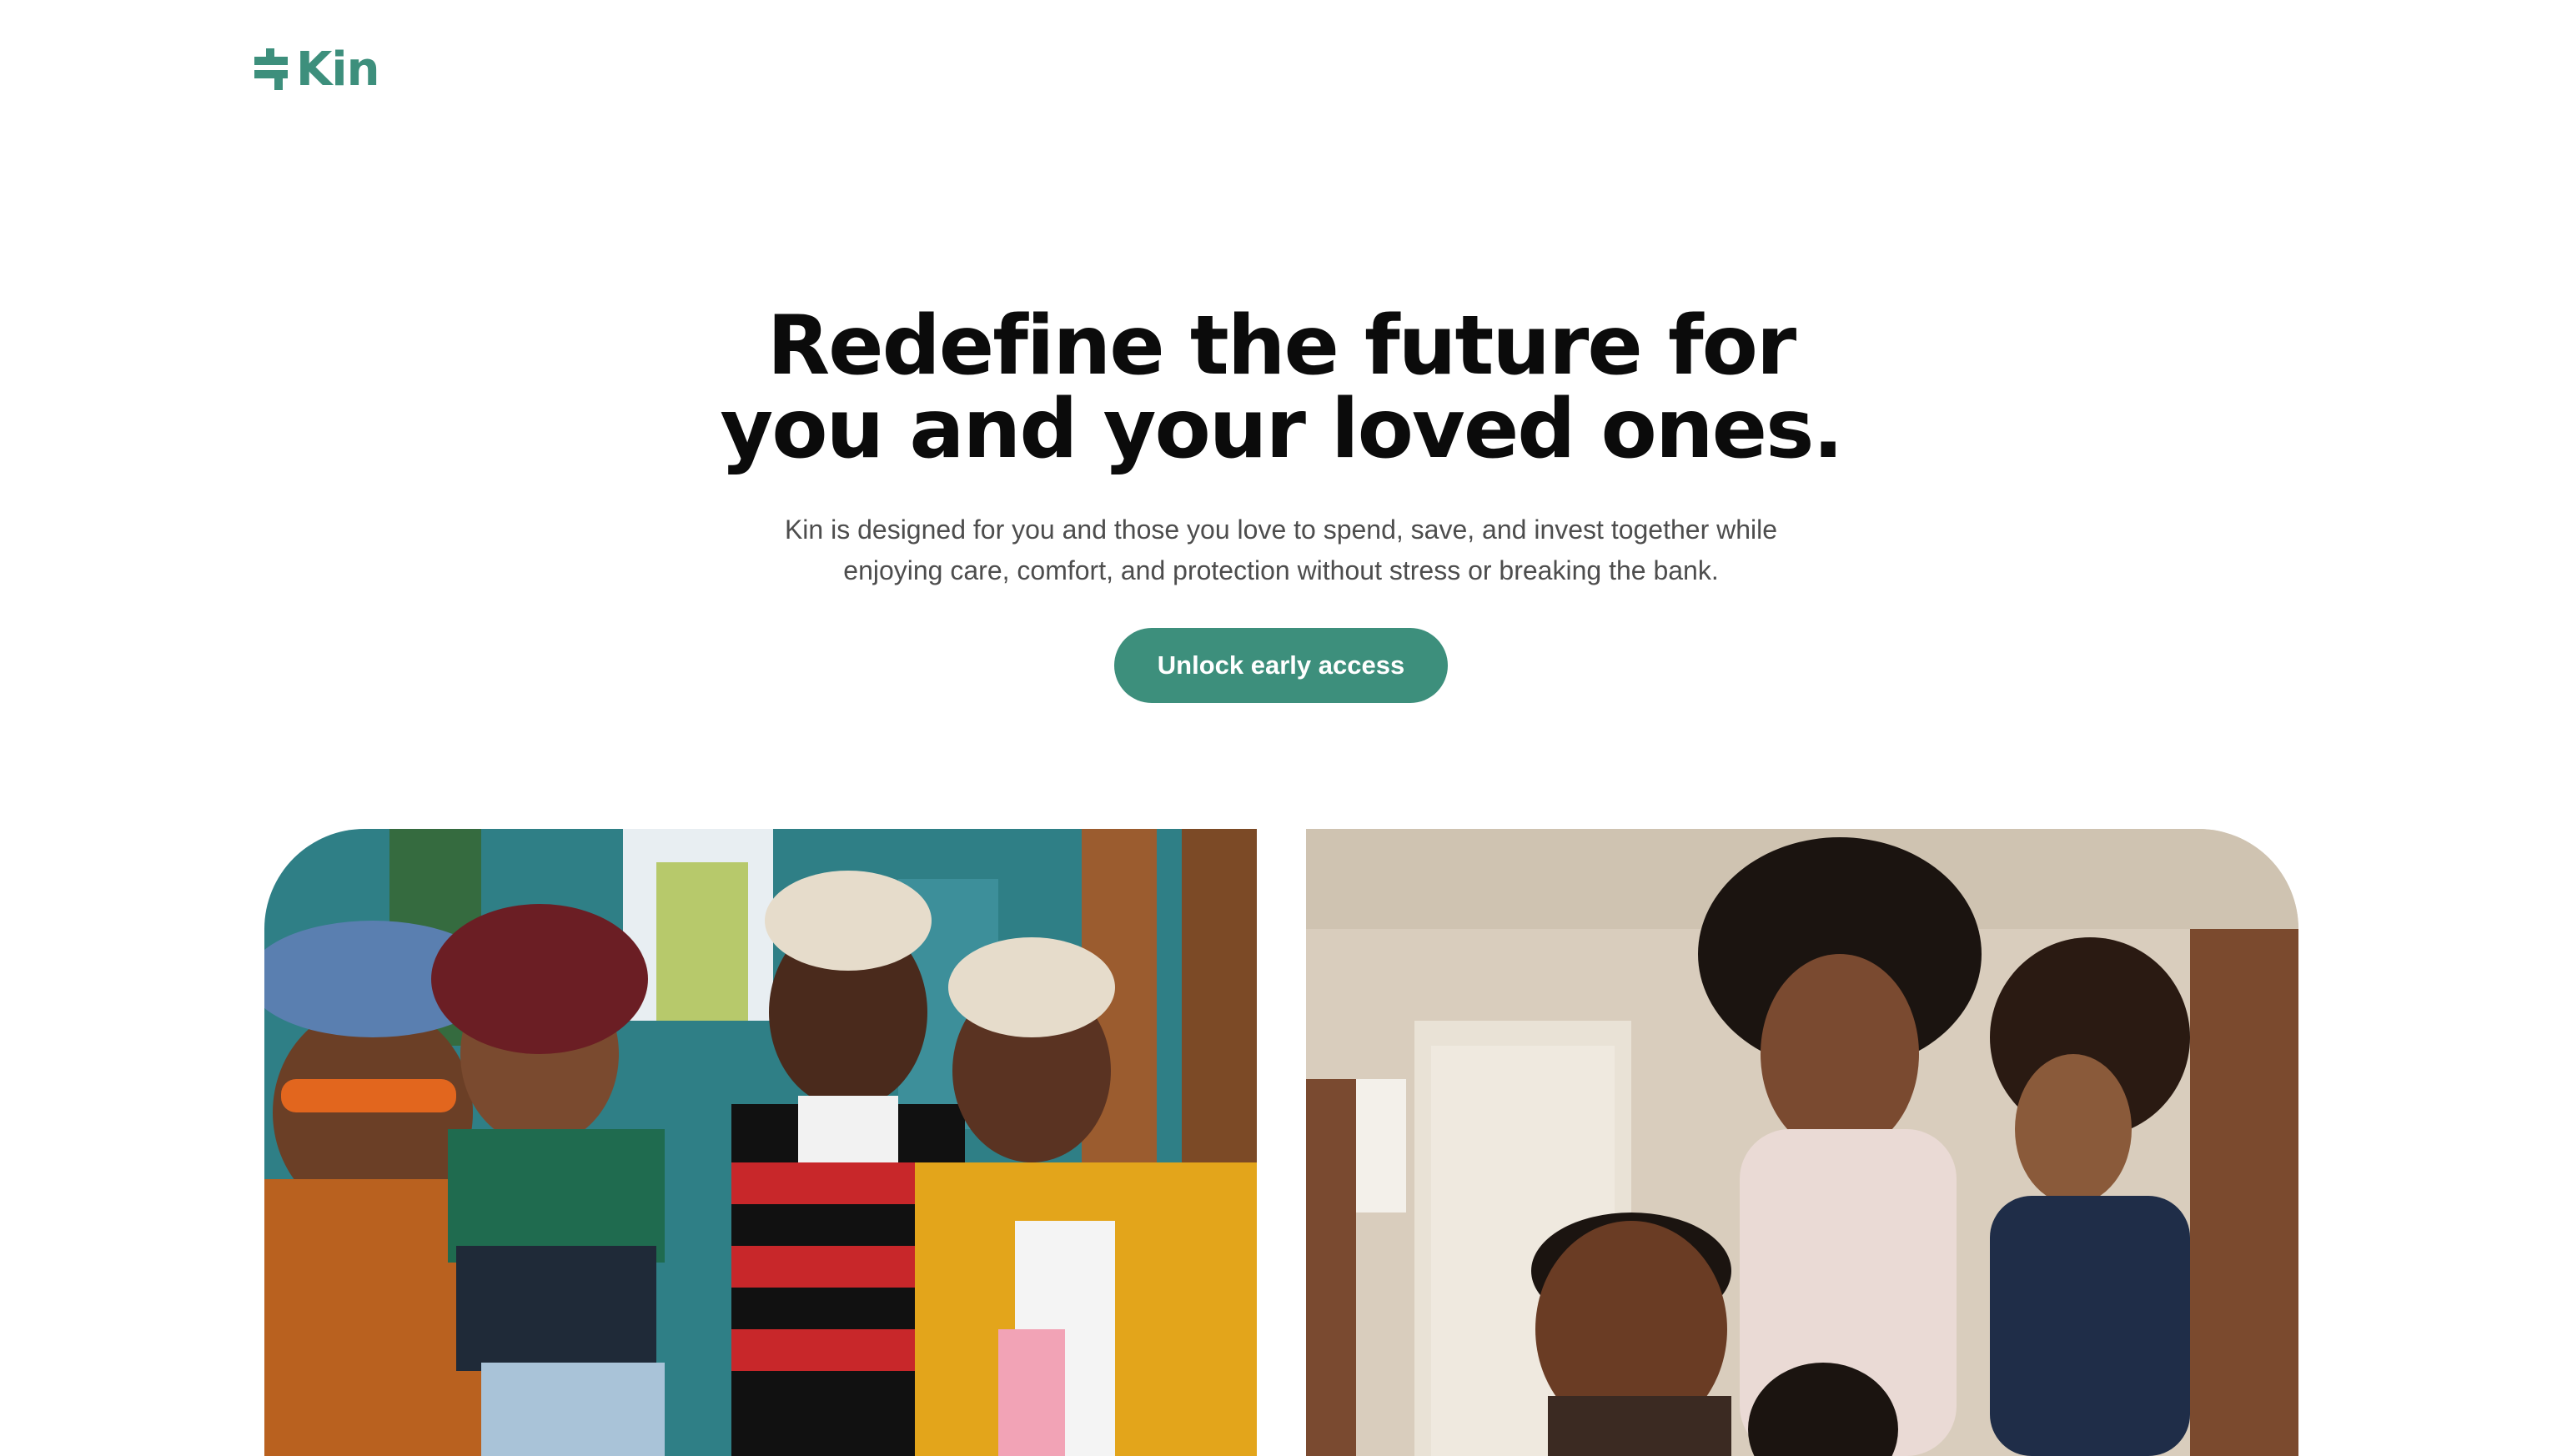 This screenshot has width=2562, height=1456. I want to click on kin-cross-mark-icon, so click(271, 69).